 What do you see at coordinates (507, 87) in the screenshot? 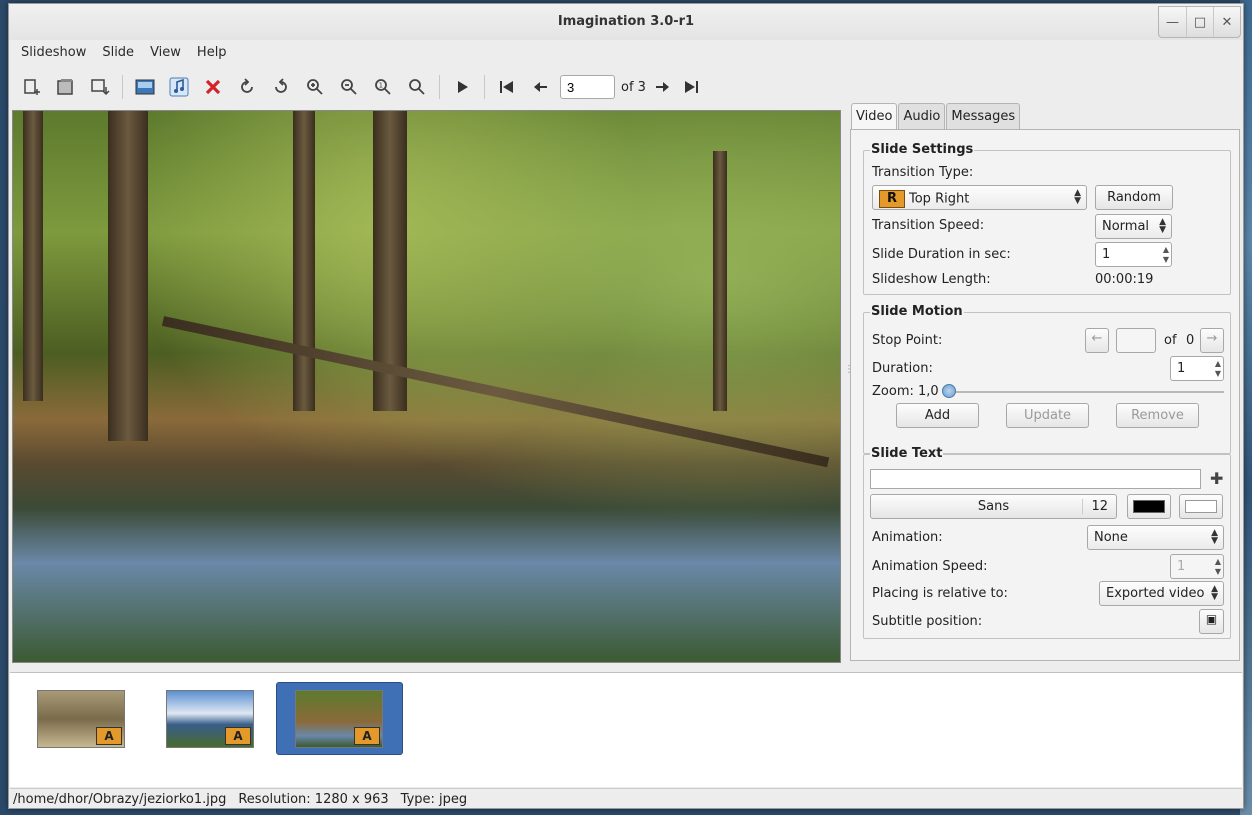
I see `first-slide-icon` at bounding box center [507, 87].